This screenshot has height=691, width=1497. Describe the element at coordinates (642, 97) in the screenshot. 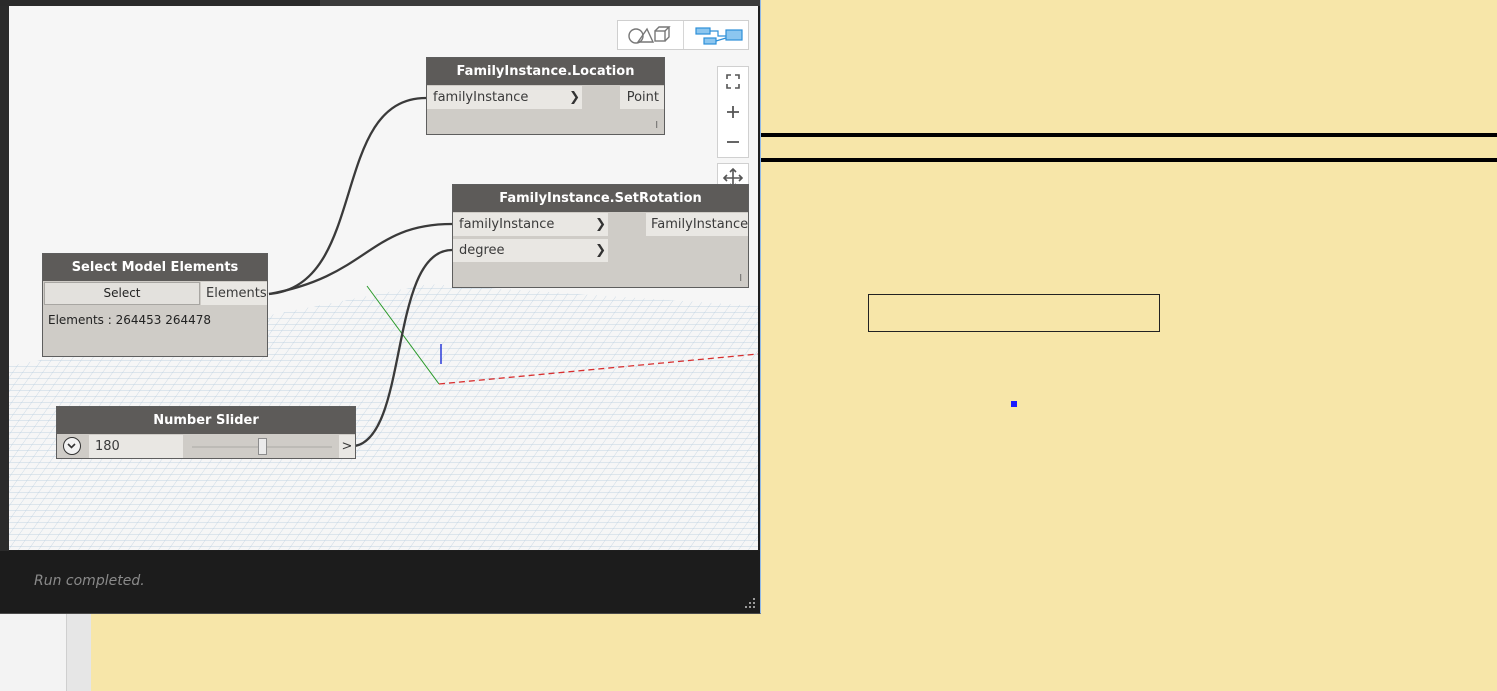

I see `output-port-point: Point` at that location.